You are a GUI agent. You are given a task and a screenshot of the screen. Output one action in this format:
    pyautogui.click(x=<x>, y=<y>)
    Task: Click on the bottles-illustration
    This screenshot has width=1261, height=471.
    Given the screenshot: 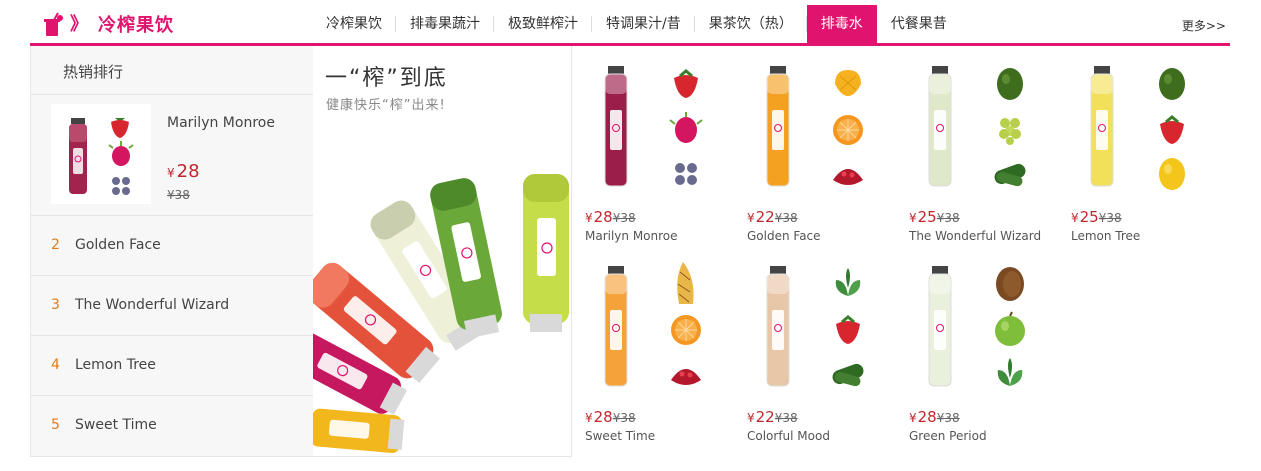 What is the action you would take?
    pyautogui.click(x=441, y=314)
    